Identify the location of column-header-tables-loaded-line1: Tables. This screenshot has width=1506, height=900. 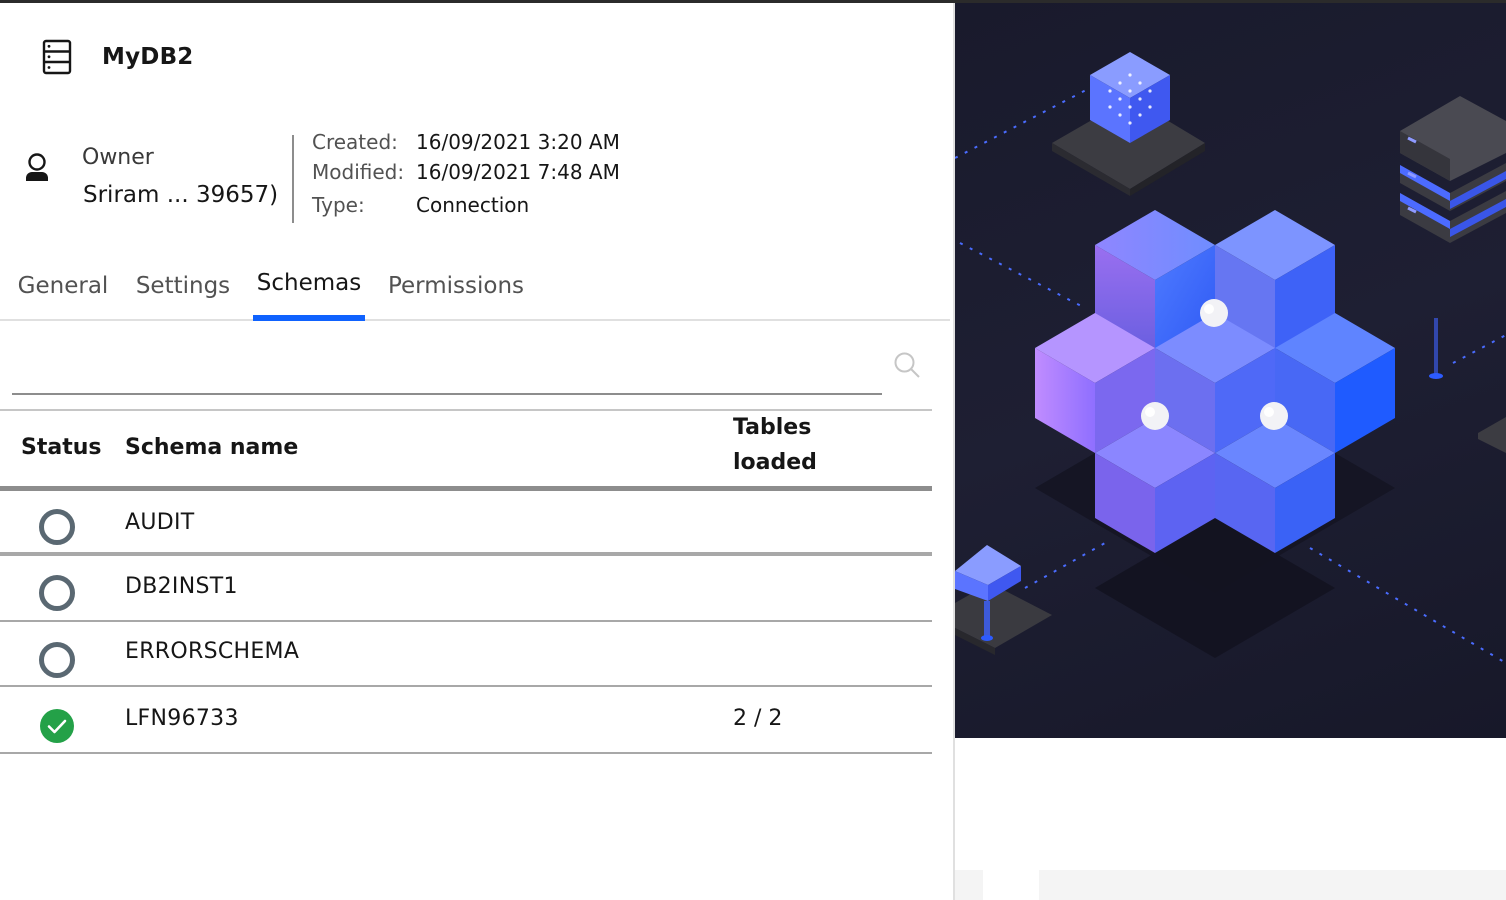
(772, 427).